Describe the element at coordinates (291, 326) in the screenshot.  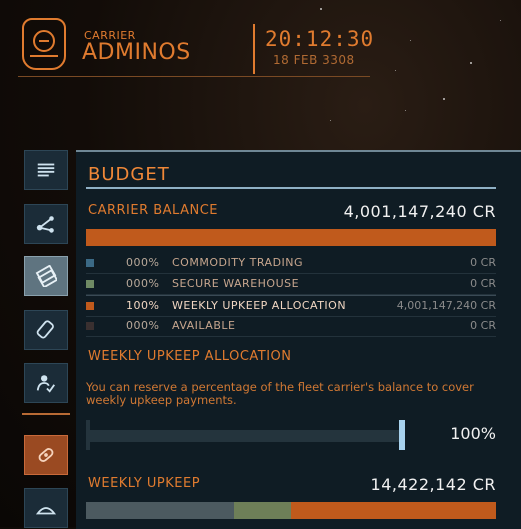
I see `allocation-row: 000% AVAILABLE 0 CR` at that location.